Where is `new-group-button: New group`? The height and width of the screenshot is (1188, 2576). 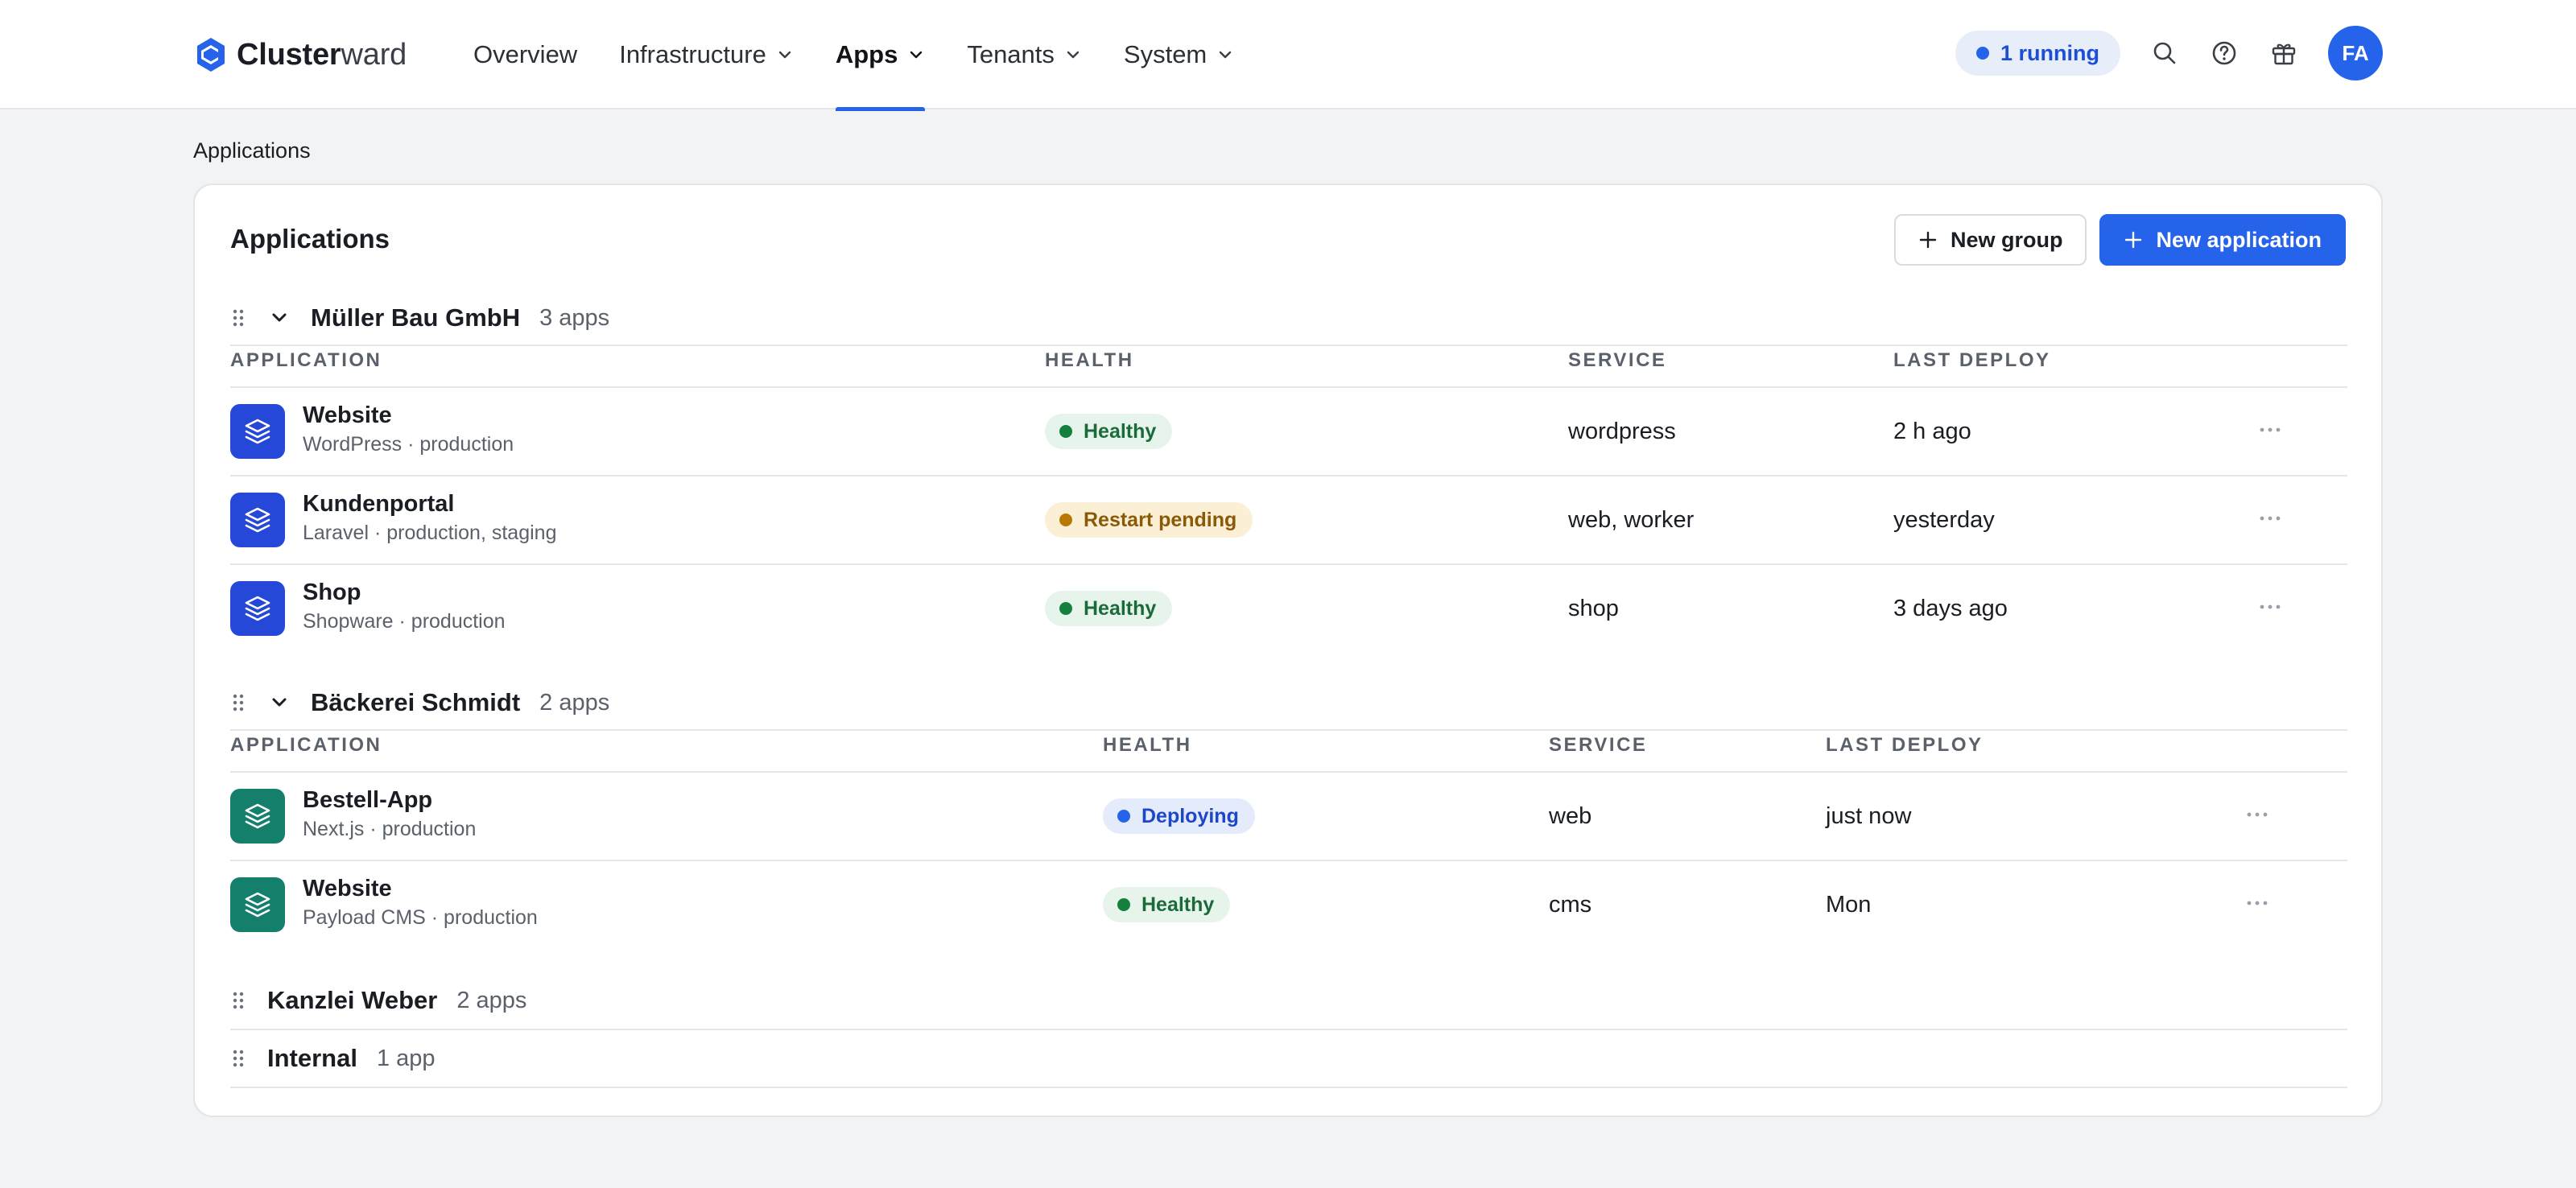 new-group-button: New group is located at coordinates (1990, 240).